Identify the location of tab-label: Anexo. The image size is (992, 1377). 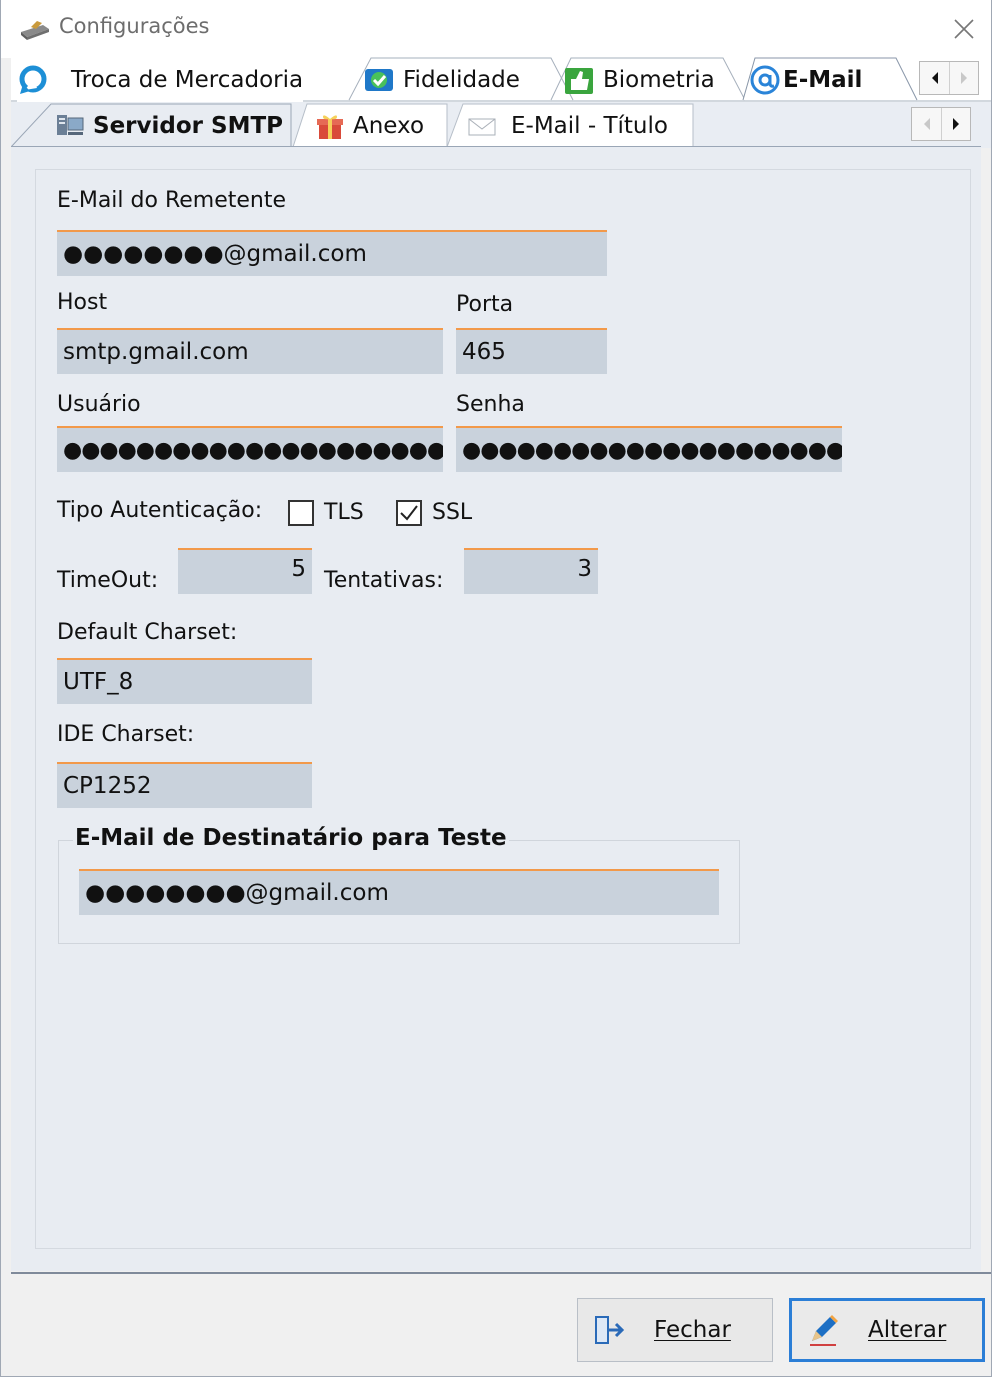
(389, 126).